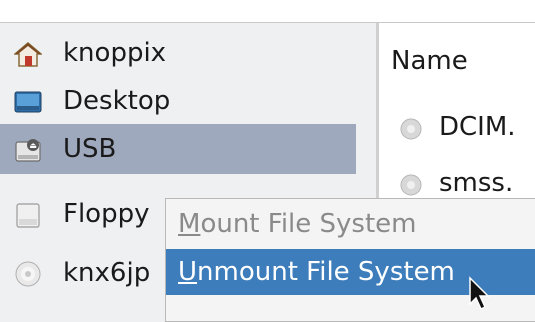 The width and height of the screenshot is (535, 322). What do you see at coordinates (117, 101) in the screenshot?
I see `sidebar-item-label: Desktop` at bounding box center [117, 101].